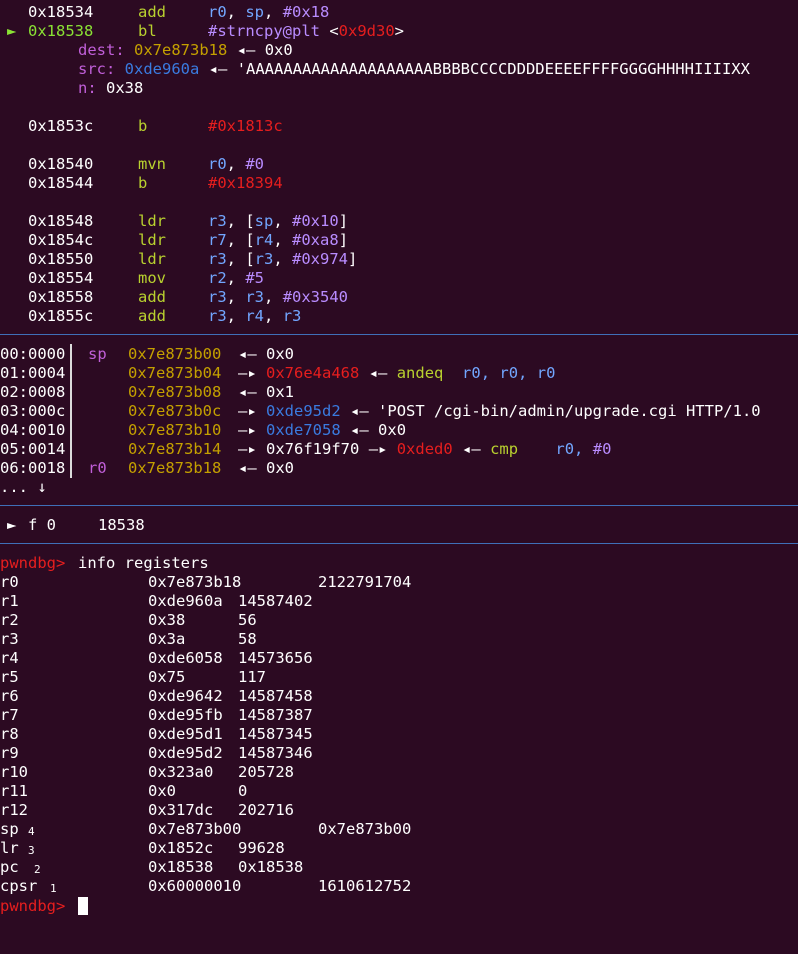 Image resolution: width=798 pixels, height=954 pixels. Describe the element at coordinates (243, 791) in the screenshot. I see `register-natural-value: 0` at that location.